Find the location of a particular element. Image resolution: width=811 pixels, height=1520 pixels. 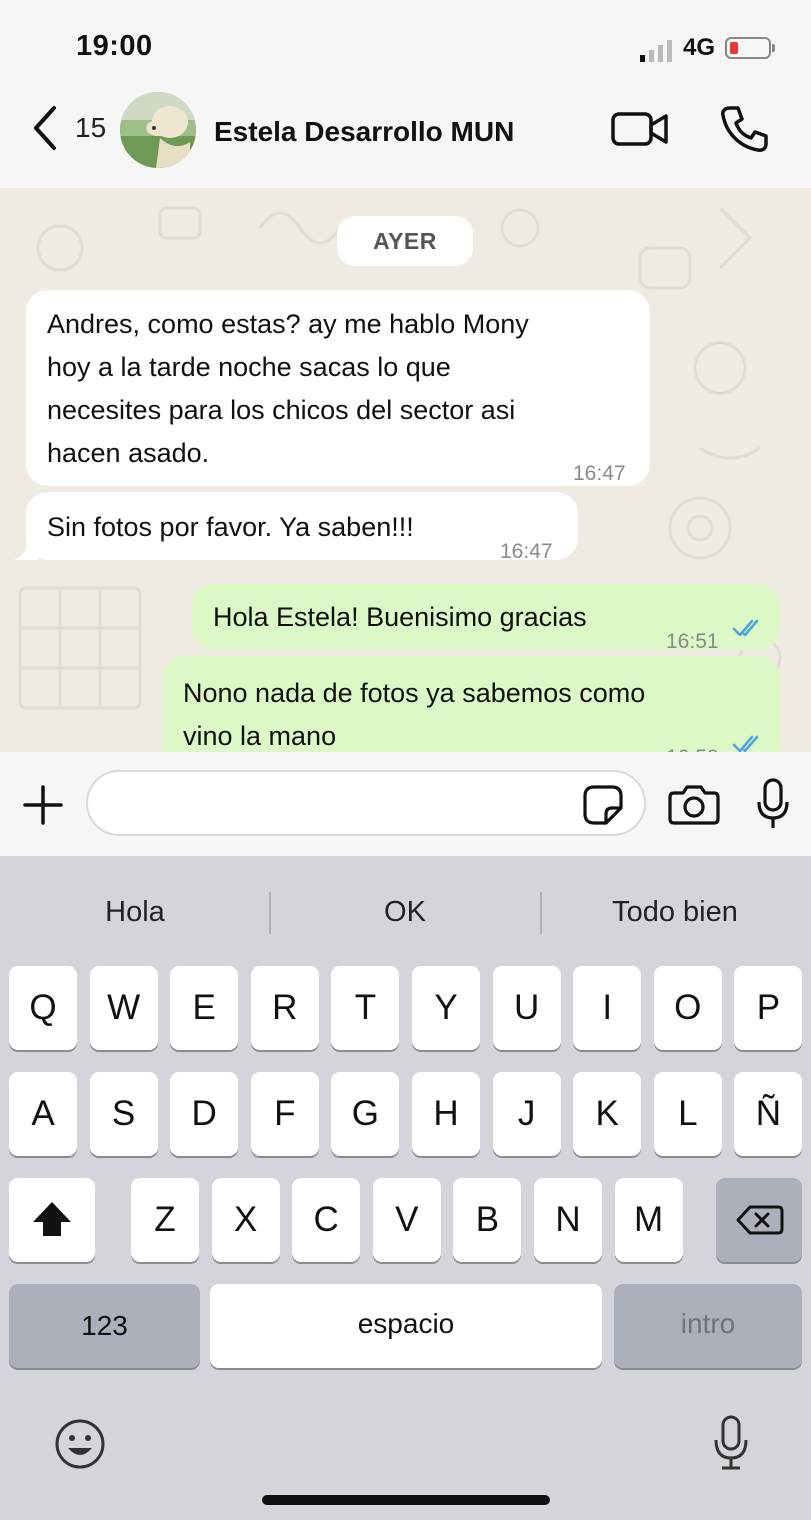

key-letter: J is located at coordinates (526, 1114).